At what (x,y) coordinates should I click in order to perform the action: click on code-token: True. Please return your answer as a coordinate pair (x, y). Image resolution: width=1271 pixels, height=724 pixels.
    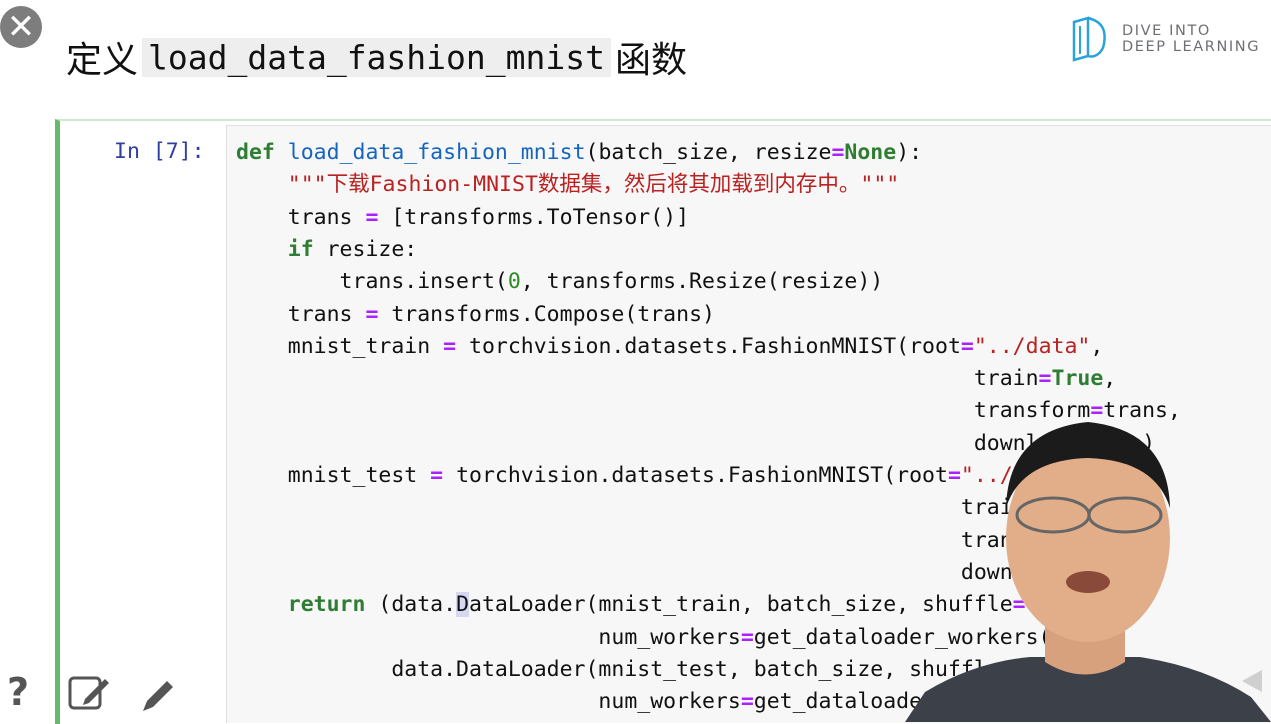
    Looking at the image, I should click on (1077, 379).